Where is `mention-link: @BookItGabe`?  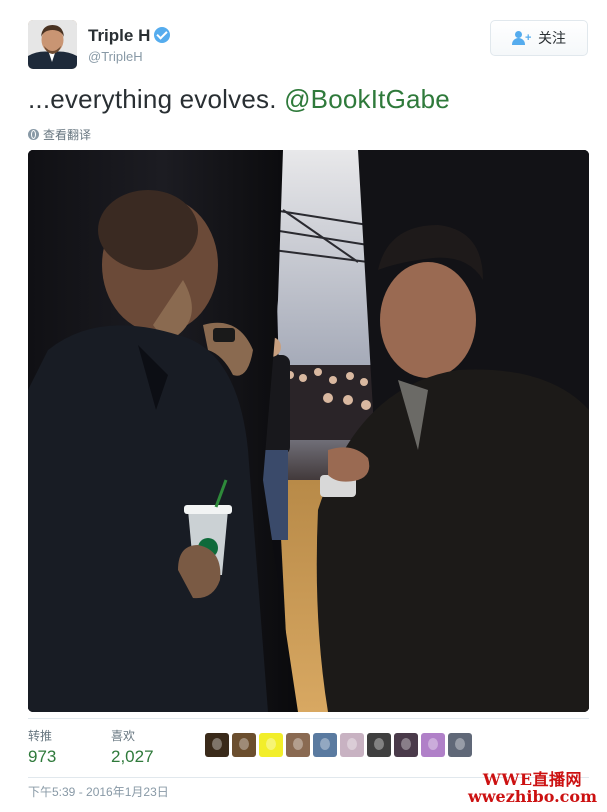 mention-link: @BookItGabe is located at coordinates (367, 99).